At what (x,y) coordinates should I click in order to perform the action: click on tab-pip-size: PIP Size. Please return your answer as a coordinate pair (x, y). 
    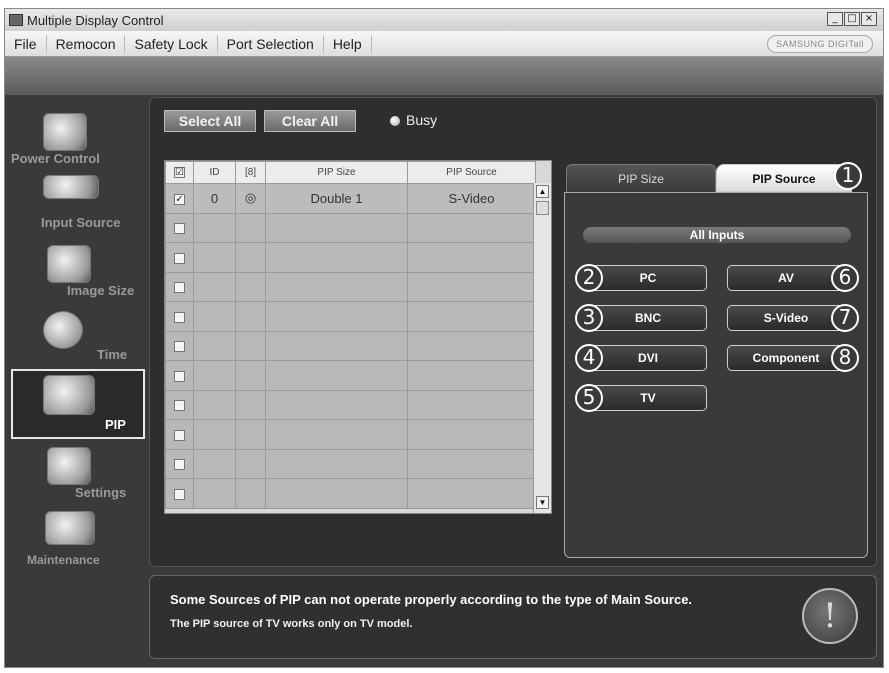
    Looking at the image, I should click on (641, 178).